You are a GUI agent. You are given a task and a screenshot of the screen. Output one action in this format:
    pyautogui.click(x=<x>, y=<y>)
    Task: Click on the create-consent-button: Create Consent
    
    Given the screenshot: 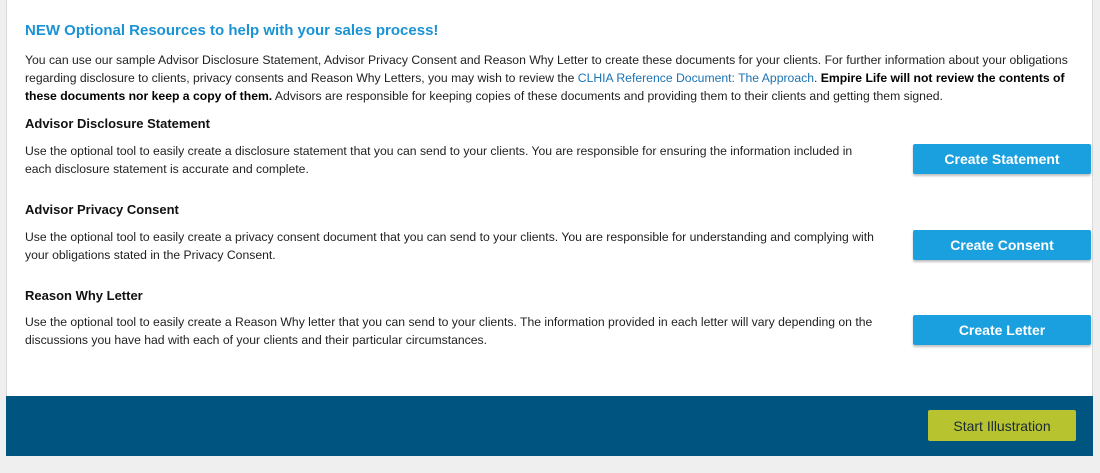 What is the action you would take?
    pyautogui.click(x=1002, y=245)
    